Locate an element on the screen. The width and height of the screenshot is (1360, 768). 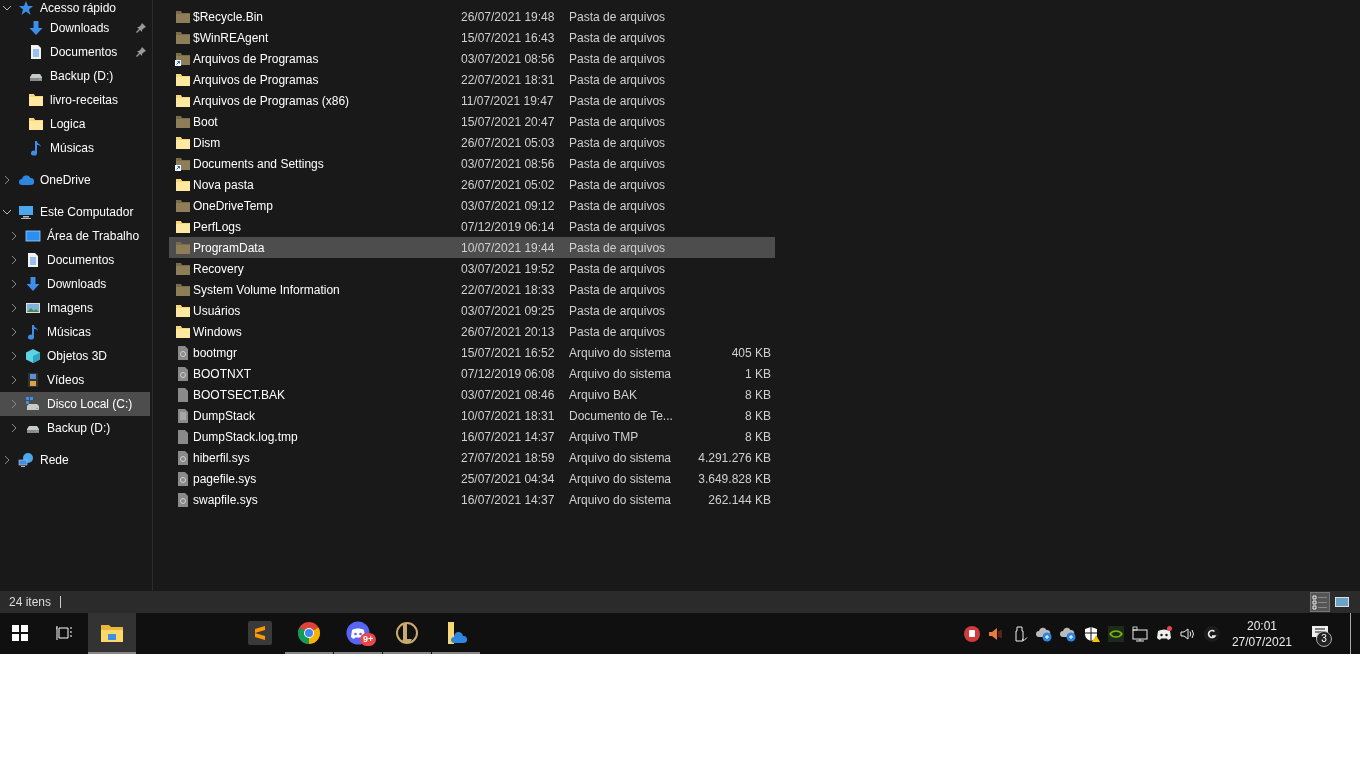
file-row: DumpStack 10/07/2021 18:31 Documento de Te... 8 KB is located at coordinates (472, 415).